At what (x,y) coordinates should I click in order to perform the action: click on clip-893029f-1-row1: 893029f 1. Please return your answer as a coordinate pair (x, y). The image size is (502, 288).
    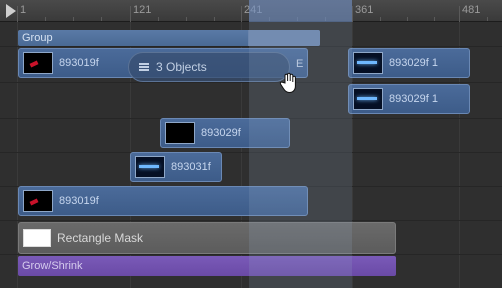
    Looking at the image, I should click on (409, 63).